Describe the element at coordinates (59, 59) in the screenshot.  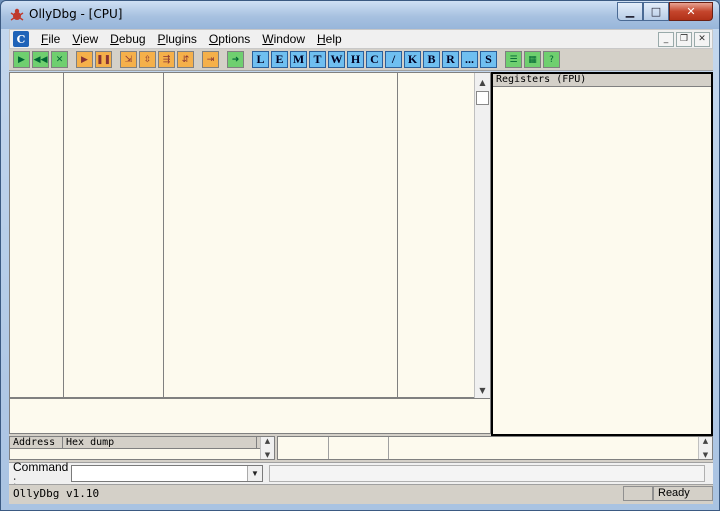
I see `close-program-icon: ✕` at that location.